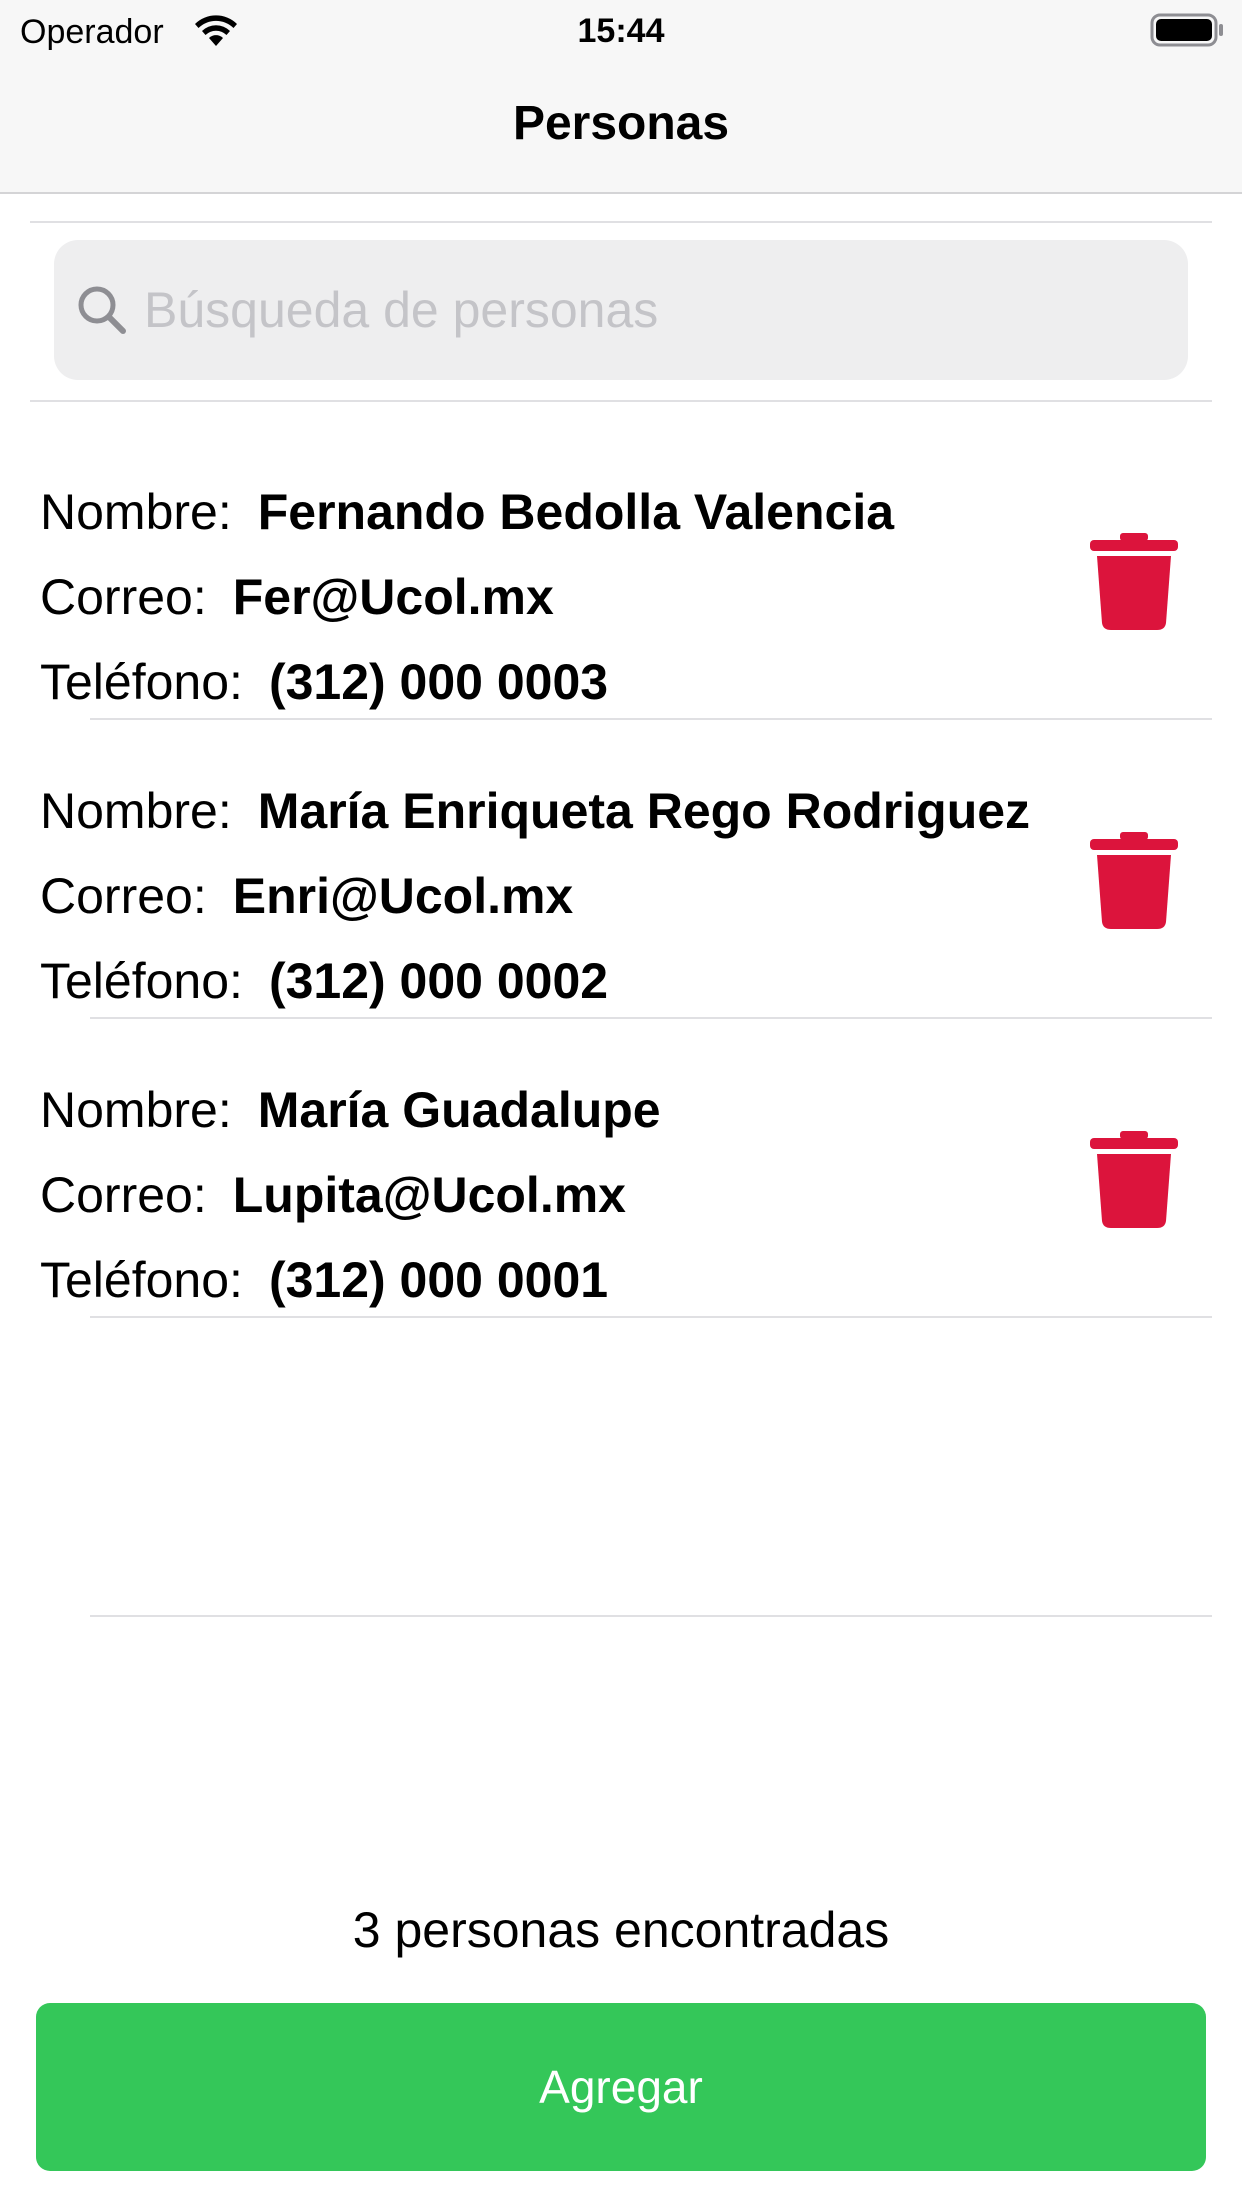  I want to click on email-line: Correo: Enri@Ucol.mx, so click(306, 896).